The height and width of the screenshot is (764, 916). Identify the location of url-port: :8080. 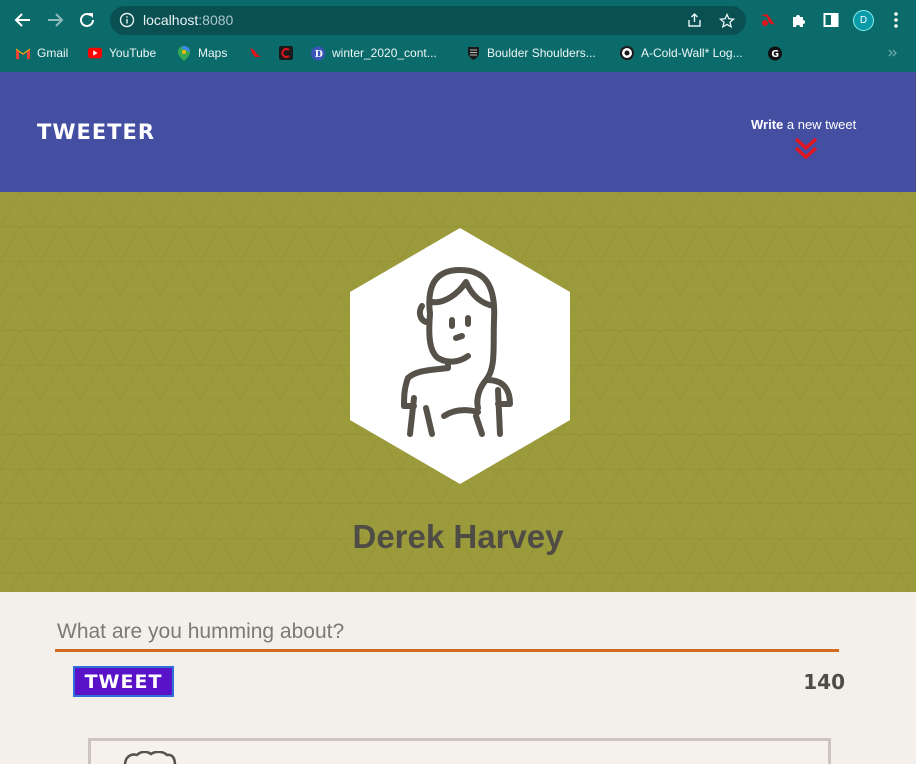
(216, 20).